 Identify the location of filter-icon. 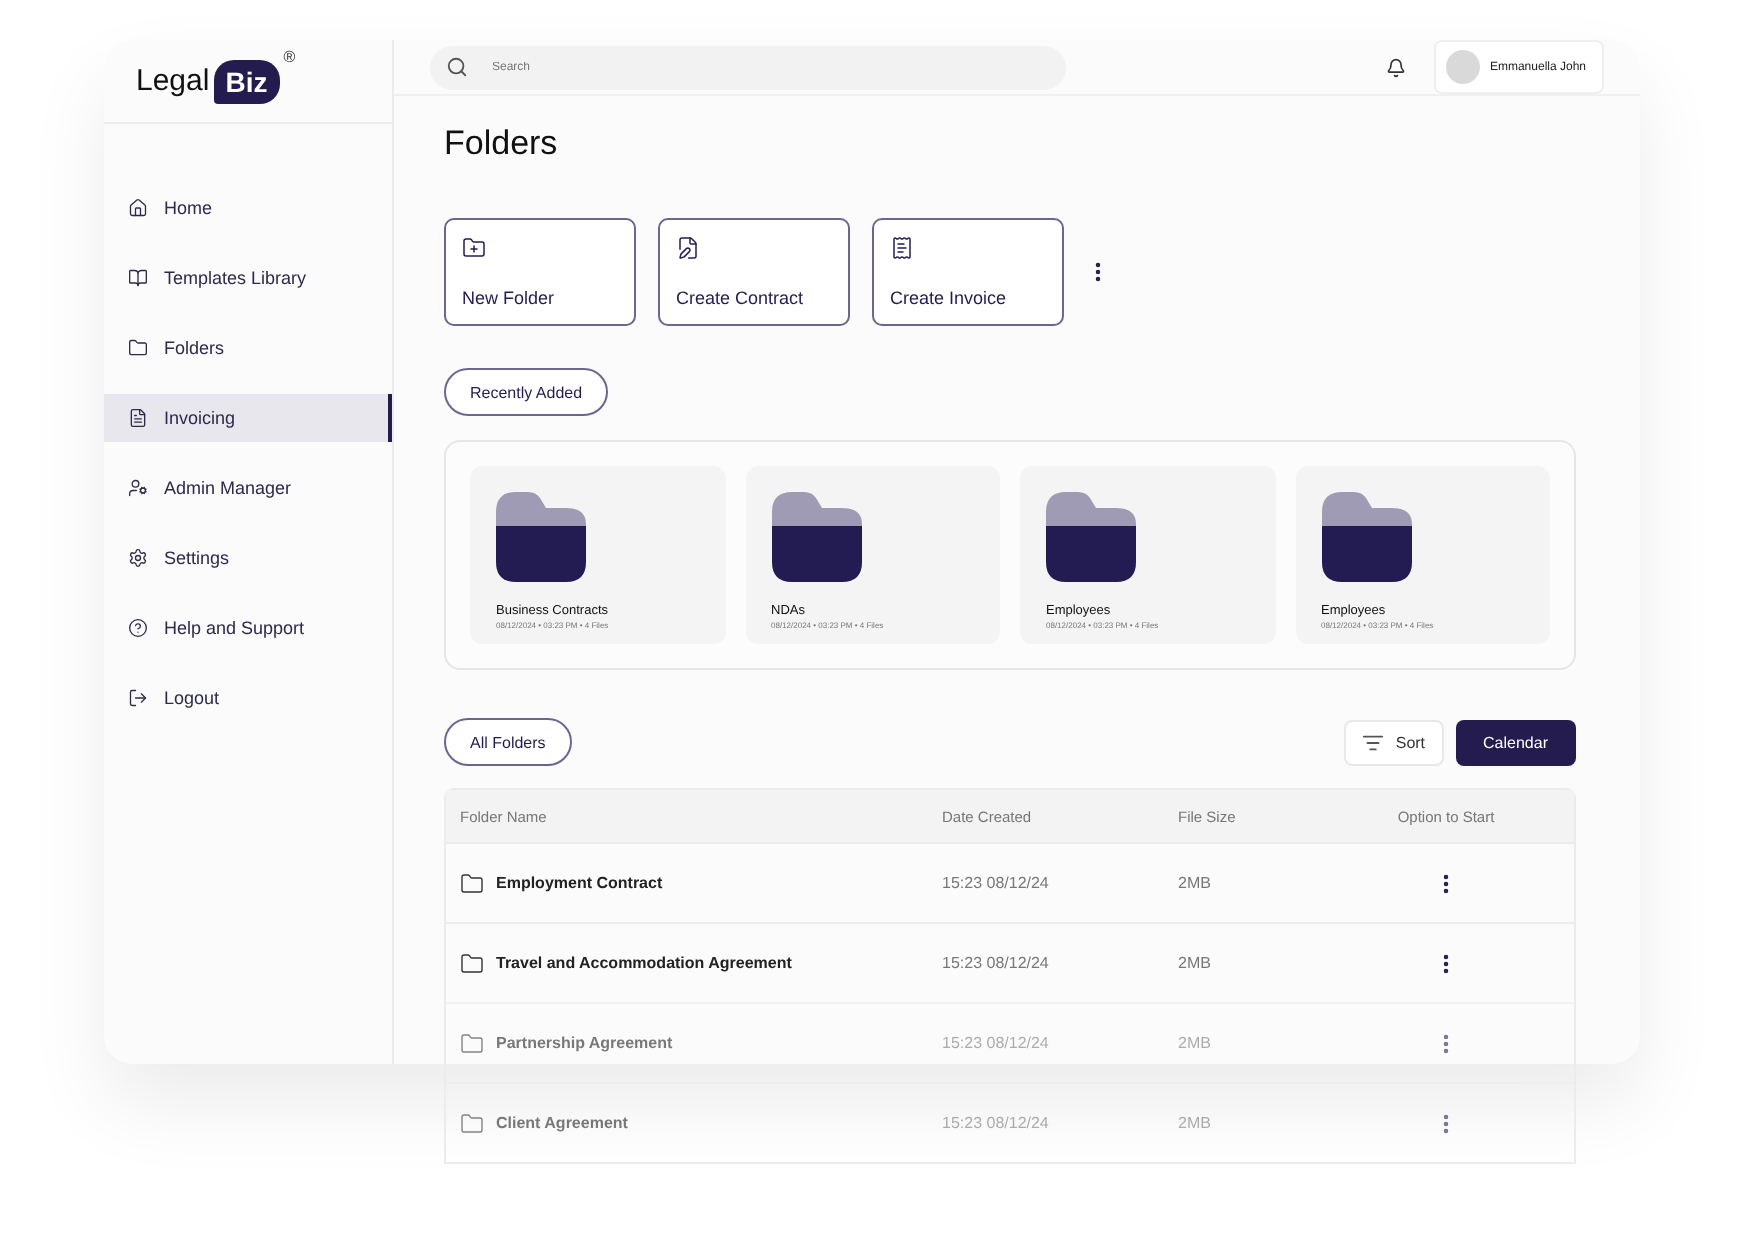
(1372, 742).